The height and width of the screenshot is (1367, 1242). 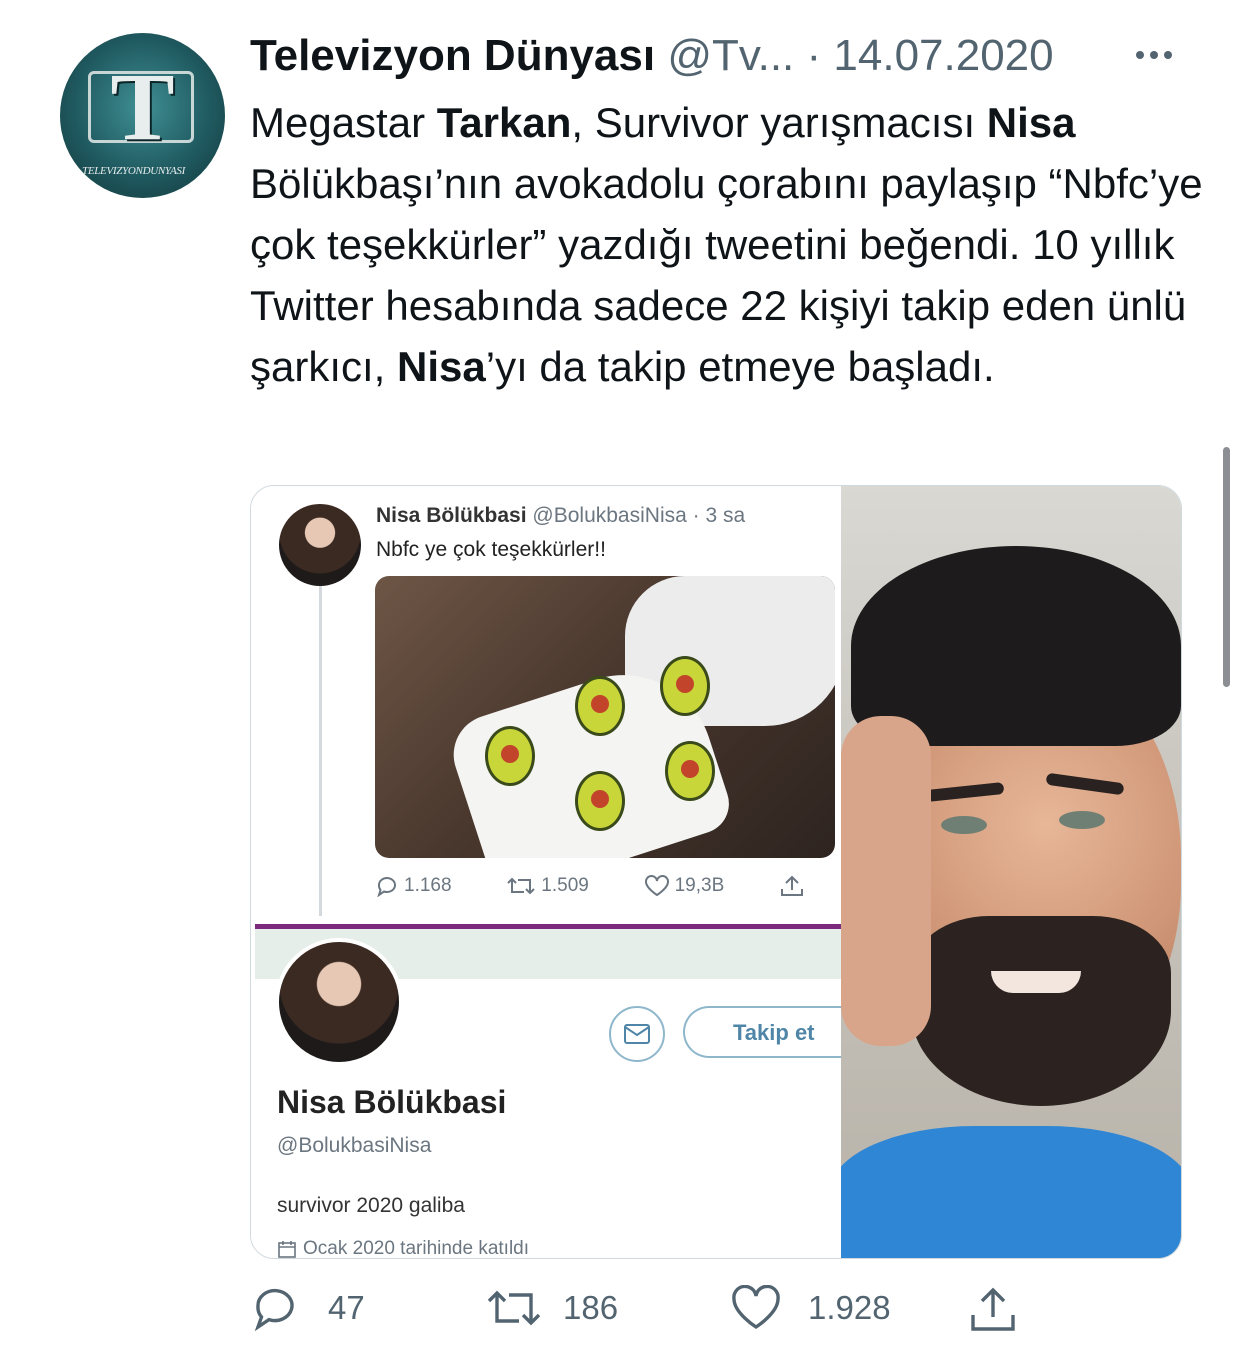 I want to click on beard-shape, so click(x=1041, y=1011).